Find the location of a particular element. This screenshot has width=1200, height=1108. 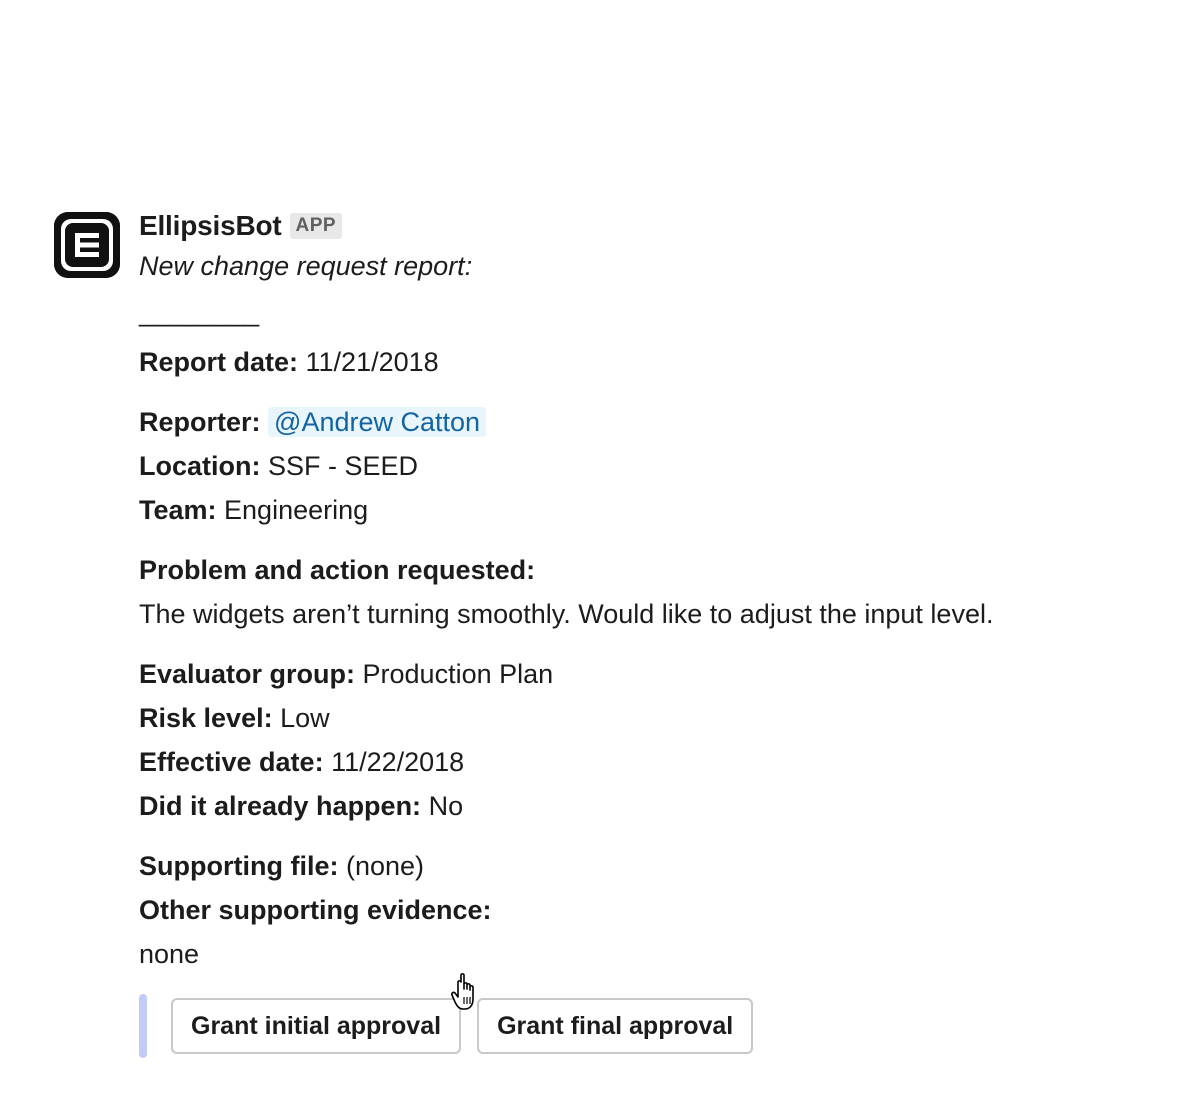

sender-name: EllipsisBot is located at coordinates (210, 226).